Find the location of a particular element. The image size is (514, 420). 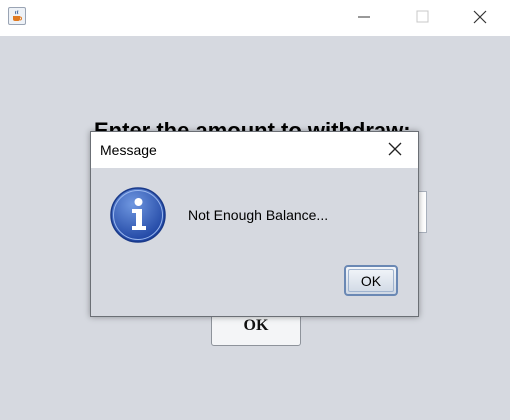

window-titlebar is located at coordinates (257, 18).